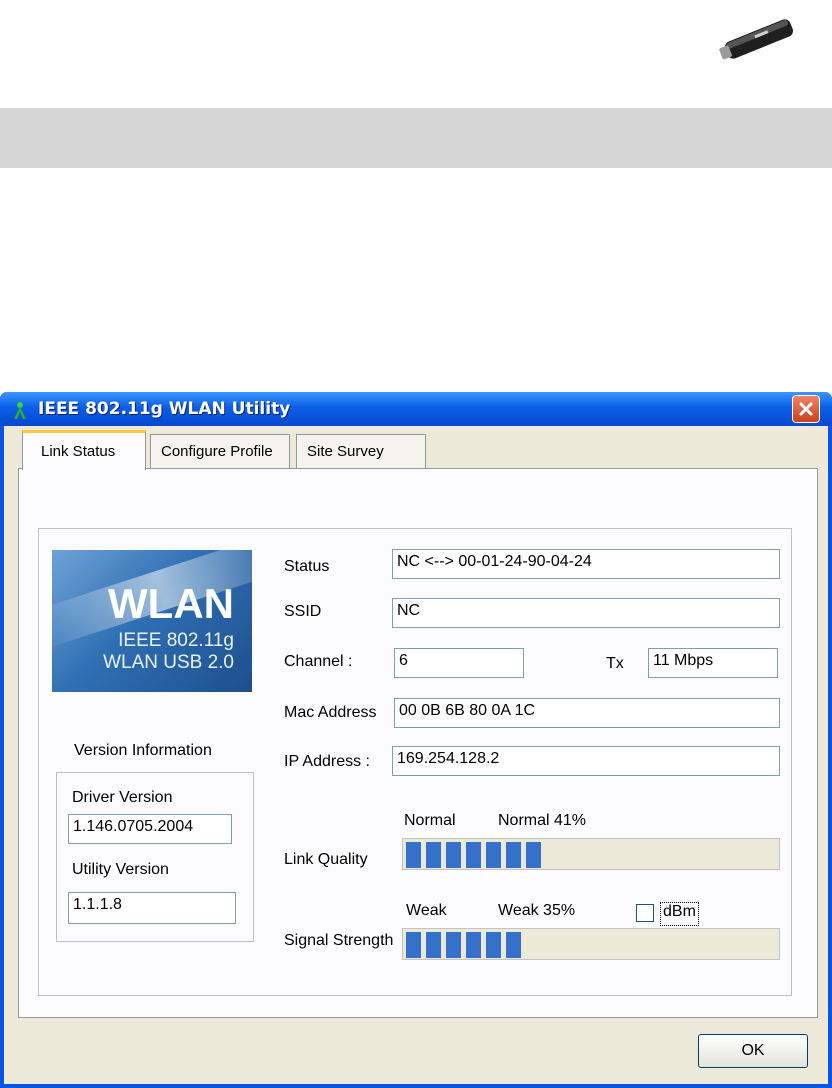 This screenshot has height=1088, width=832. What do you see at coordinates (150, 829) in the screenshot?
I see `driver-version-field: 1.146.0705.2004` at bounding box center [150, 829].